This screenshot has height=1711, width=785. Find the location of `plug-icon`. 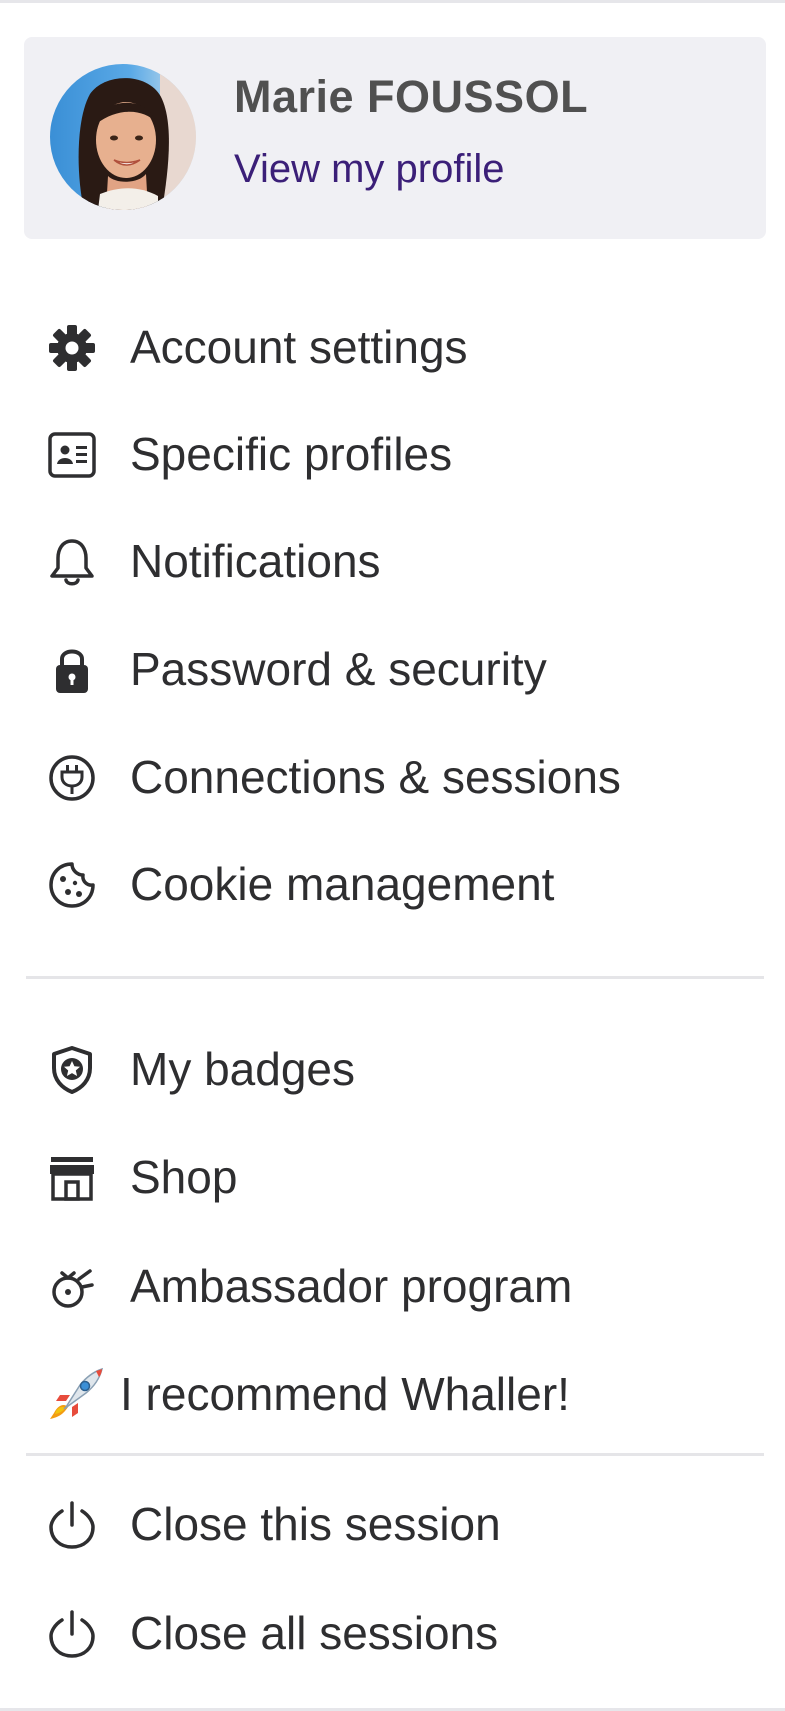

plug-icon is located at coordinates (72, 778).